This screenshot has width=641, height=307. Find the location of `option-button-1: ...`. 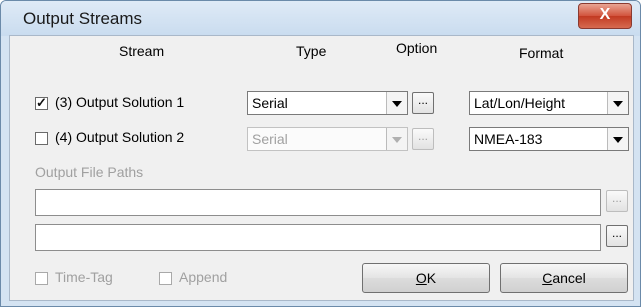

option-button-1: ... is located at coordinates (423, 103).